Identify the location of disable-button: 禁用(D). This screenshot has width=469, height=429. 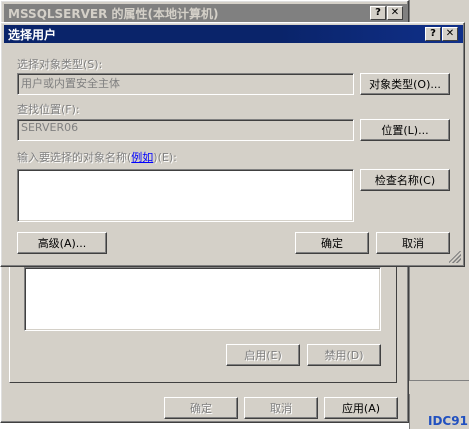
(344, 355).